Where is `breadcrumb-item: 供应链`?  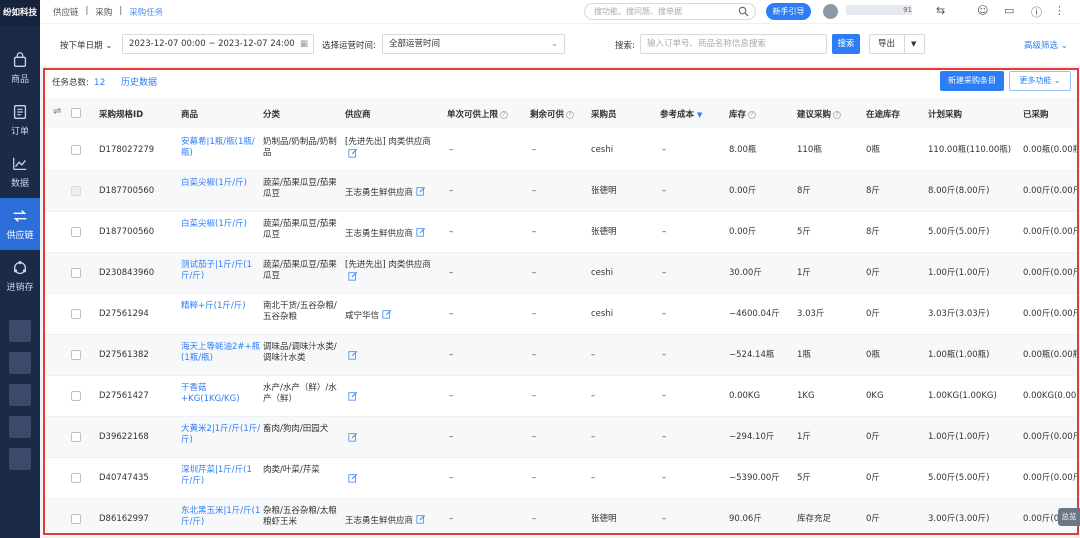 breadcrumb-item: 供应链 is located at coordinates (66, 12).